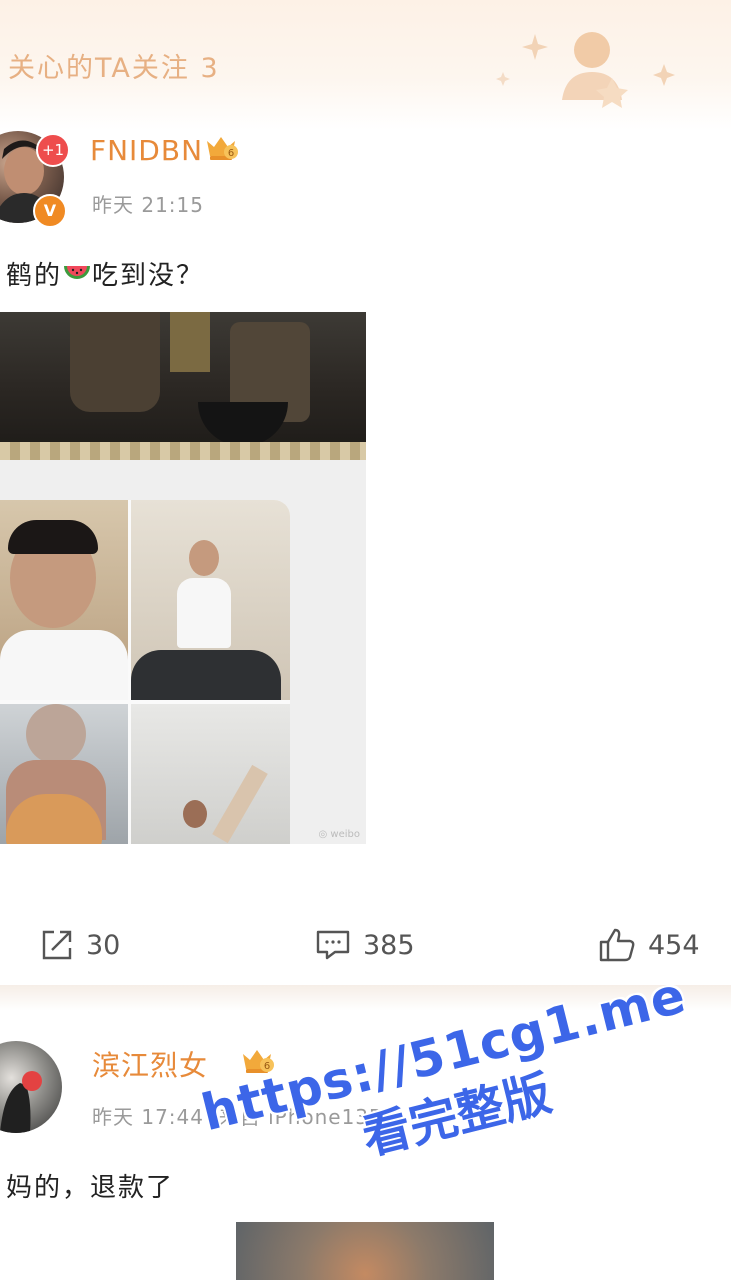 Image resolution: width=731 pixels, height=1280 pixels. I want to click on like-icon, so click(617, 945).